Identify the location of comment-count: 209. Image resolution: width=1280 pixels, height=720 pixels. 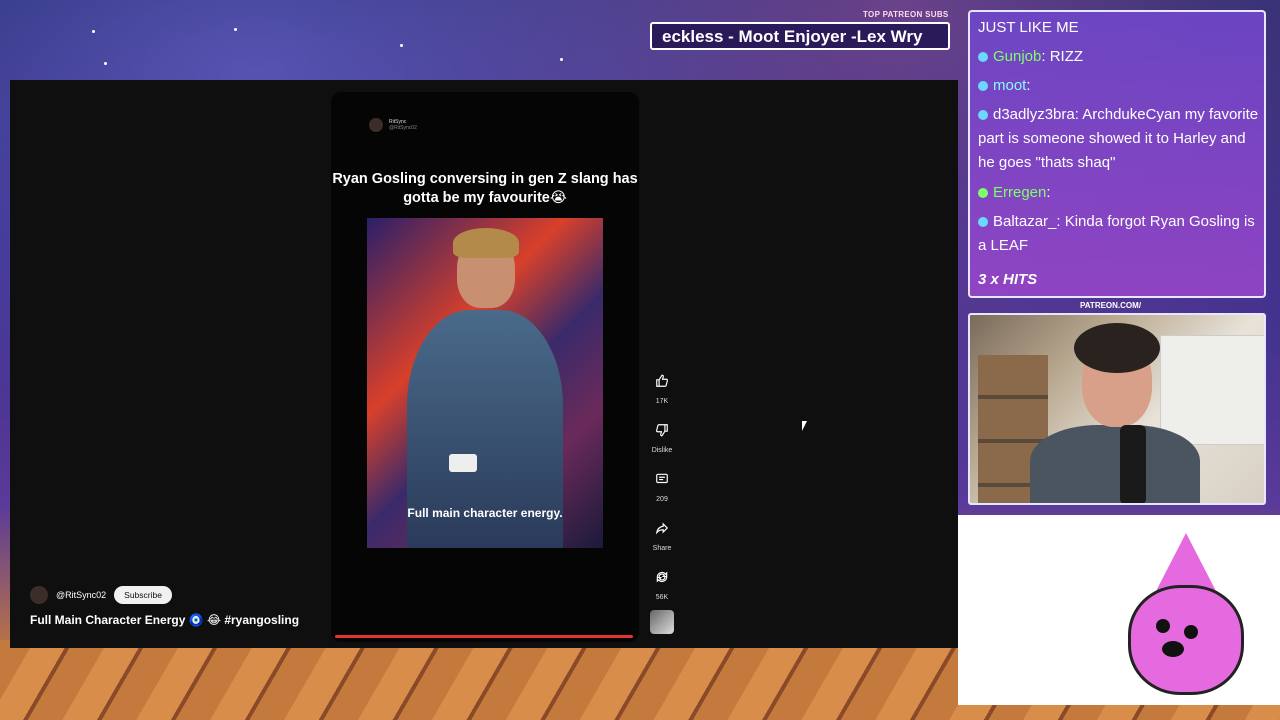
(662, 499).